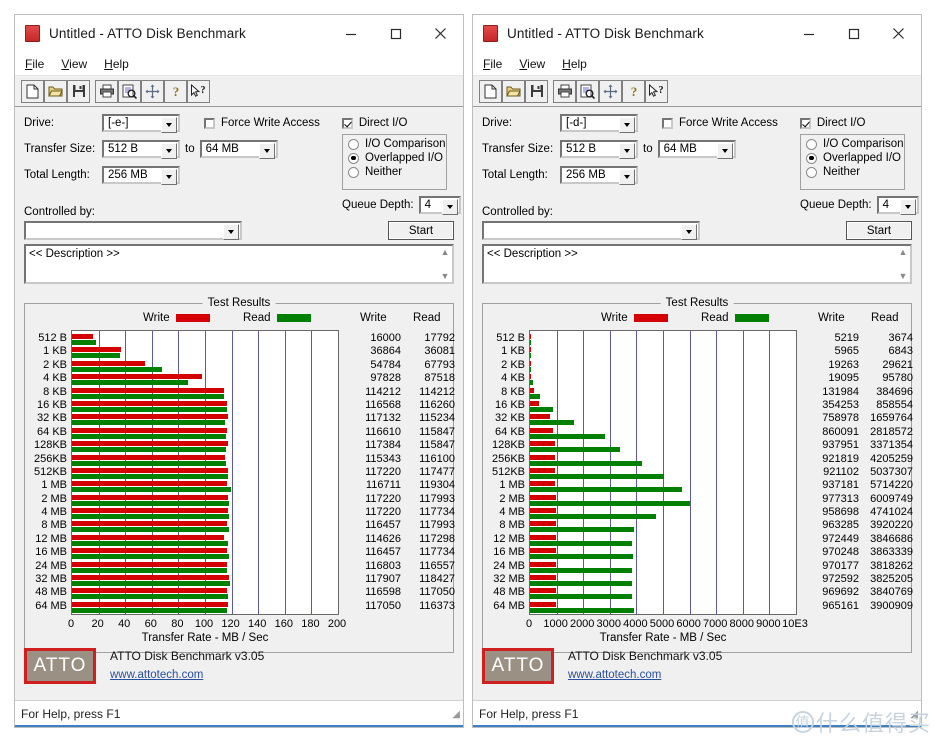 This screenshot has height=742, width=937. What do you see at coordinates (599, 123) in the screenshot?
I see `drive-select: [-d-]` at bounding box center [599, 123].